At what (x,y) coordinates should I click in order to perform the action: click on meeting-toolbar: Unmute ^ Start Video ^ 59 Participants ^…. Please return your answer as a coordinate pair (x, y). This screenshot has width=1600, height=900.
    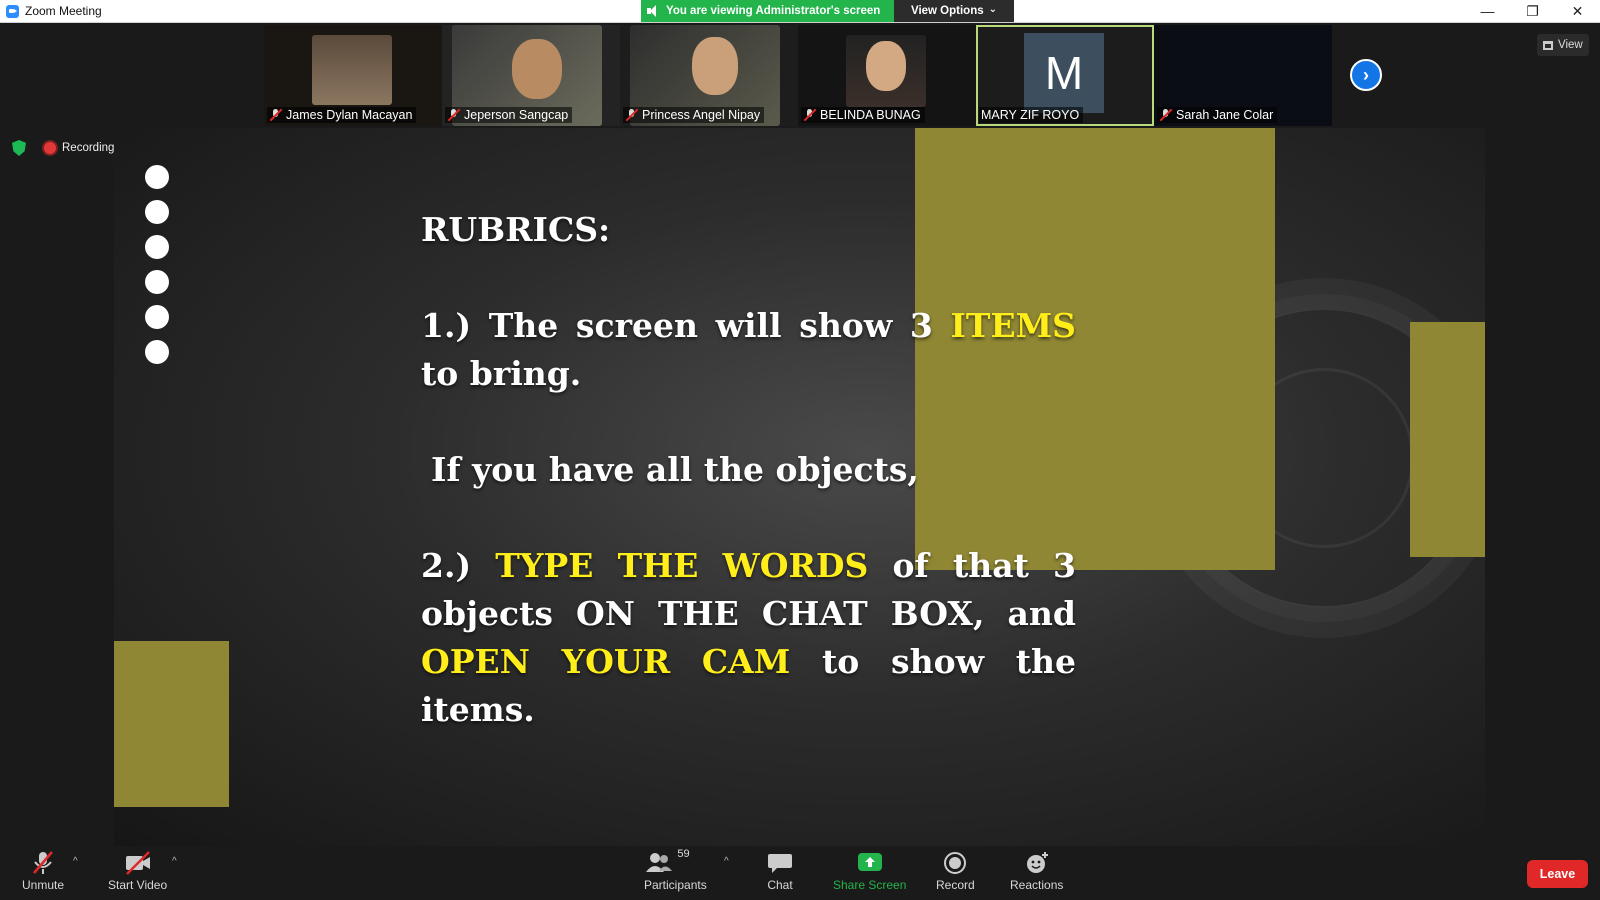
    Looking at the image, I should click on (800, 873).